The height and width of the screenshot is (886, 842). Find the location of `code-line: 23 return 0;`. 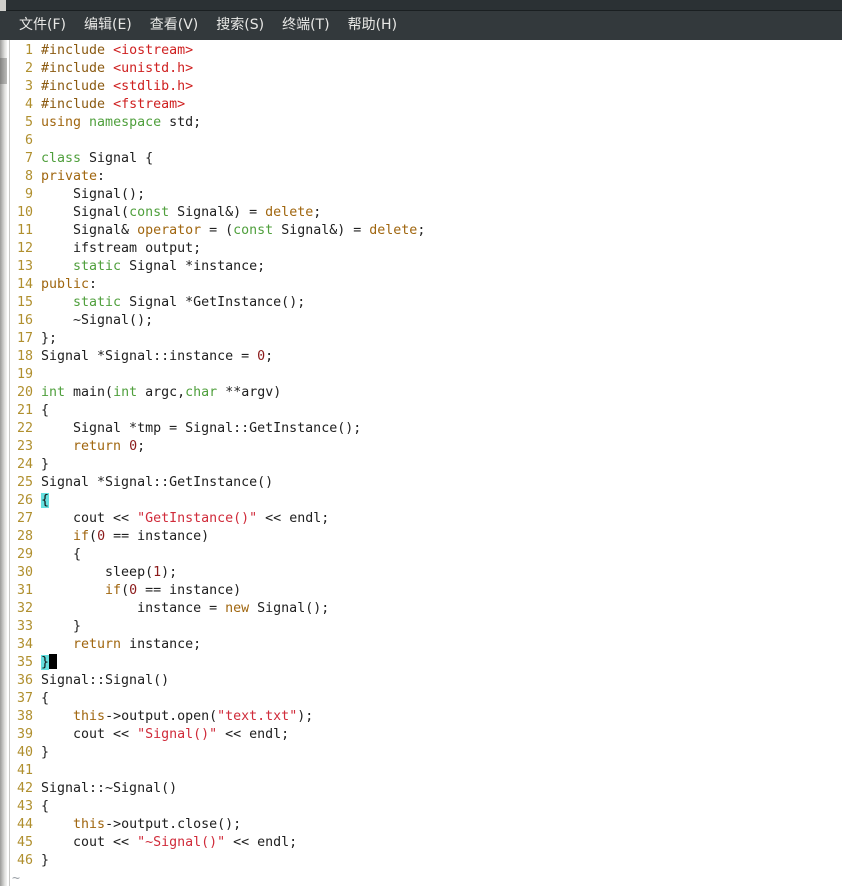

code-line: 23 return 0; is located at coordinates (426, 447).